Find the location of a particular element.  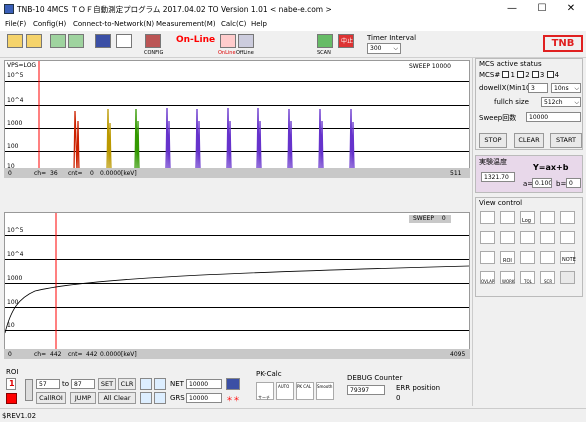

roi-clr-button: CLR is located at coordinates (127, 384).